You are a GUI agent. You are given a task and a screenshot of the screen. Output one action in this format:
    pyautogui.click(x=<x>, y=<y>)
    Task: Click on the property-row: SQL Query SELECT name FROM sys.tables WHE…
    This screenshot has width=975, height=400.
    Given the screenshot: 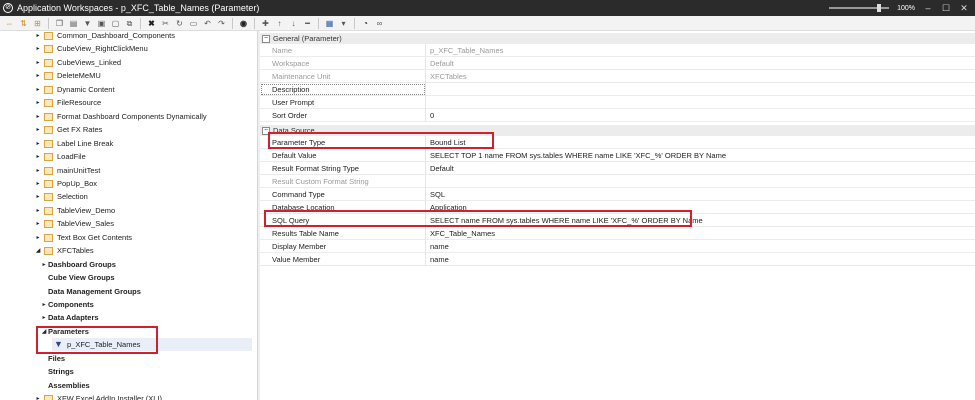 What is the action you would take?
    pyautogui.click(x=617, y=220)
    